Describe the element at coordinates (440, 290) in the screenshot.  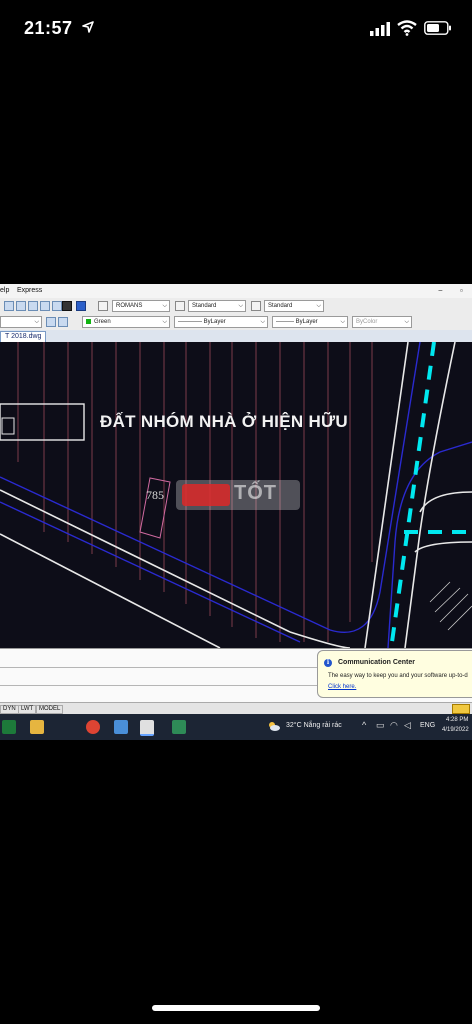
I see `minimize-button: −` at that location.